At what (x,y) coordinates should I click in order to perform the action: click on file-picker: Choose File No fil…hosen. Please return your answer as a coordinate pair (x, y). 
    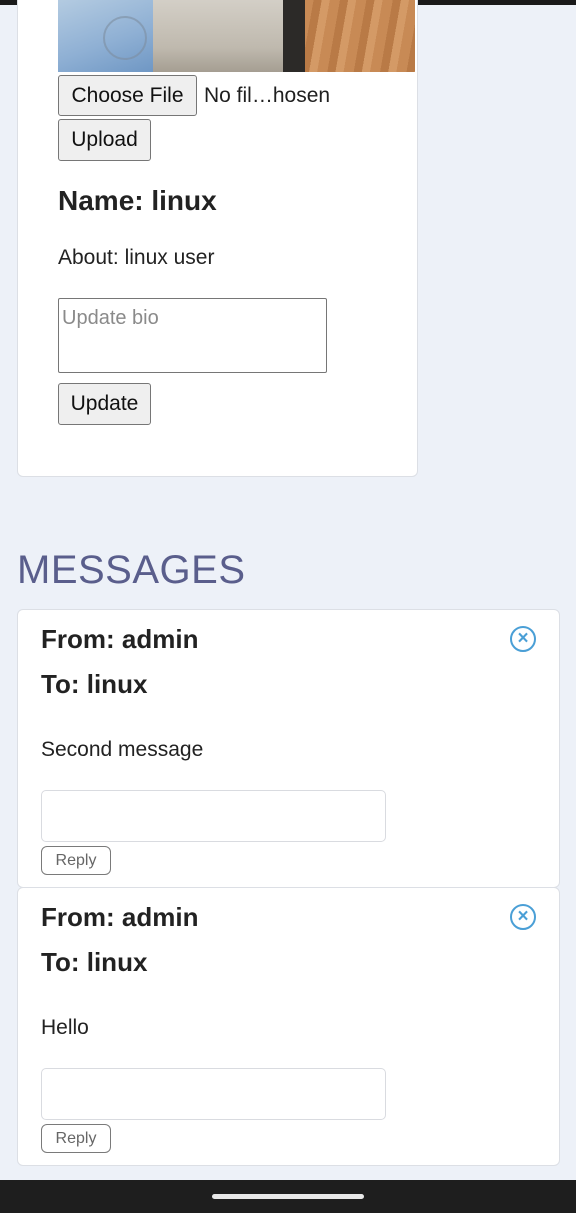
    Looking at the image, I should click on (194, 95).